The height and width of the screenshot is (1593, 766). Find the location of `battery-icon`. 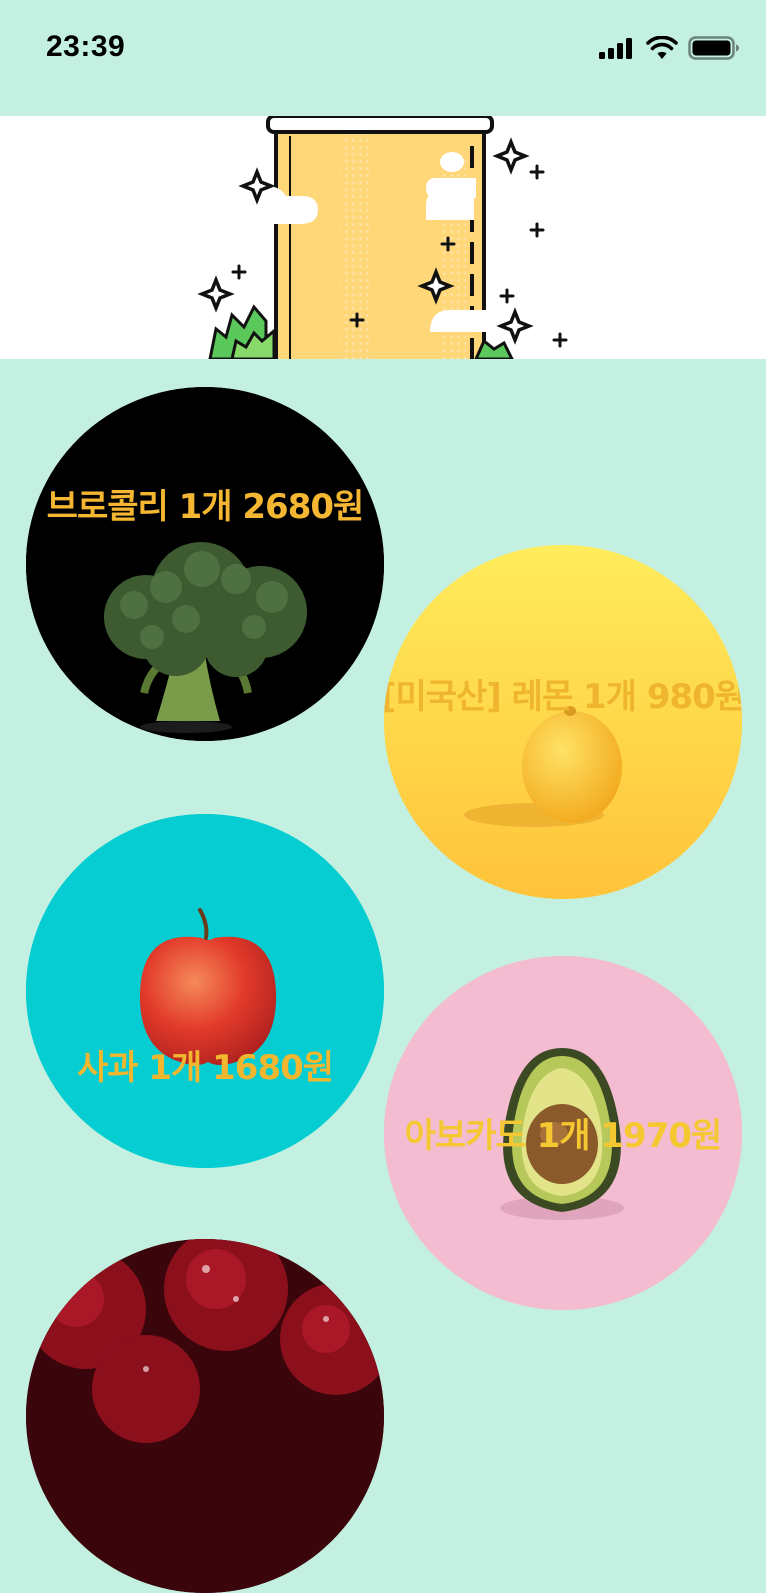

battery-icon is located at coordinates (713, 48).